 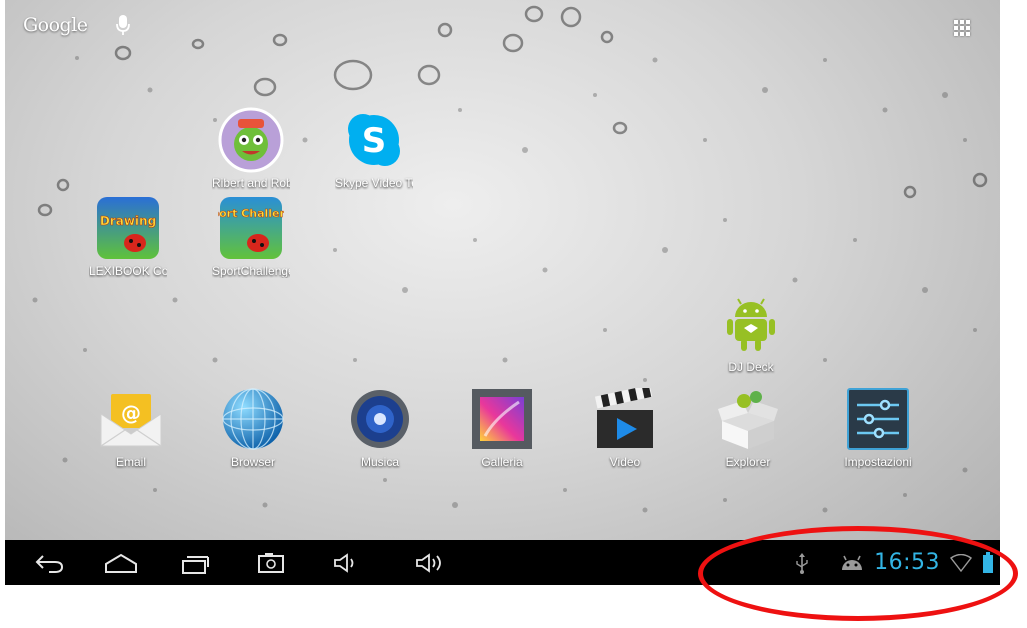 I want to click on sport-challenge-icon: Sport Challenge, so click(x=251, y=228).